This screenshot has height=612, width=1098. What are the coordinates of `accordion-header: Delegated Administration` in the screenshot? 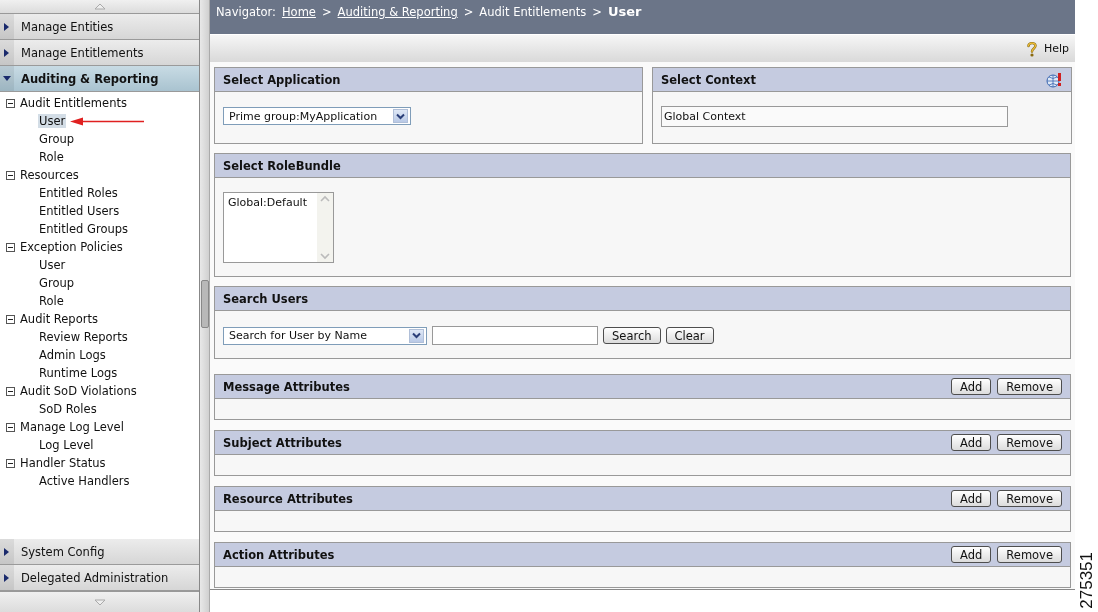 It's located at (99, 578).